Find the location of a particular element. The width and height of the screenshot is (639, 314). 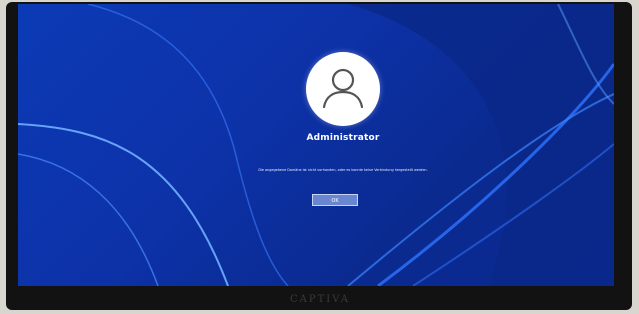

user-avatar is located at coordinates (343, 89).